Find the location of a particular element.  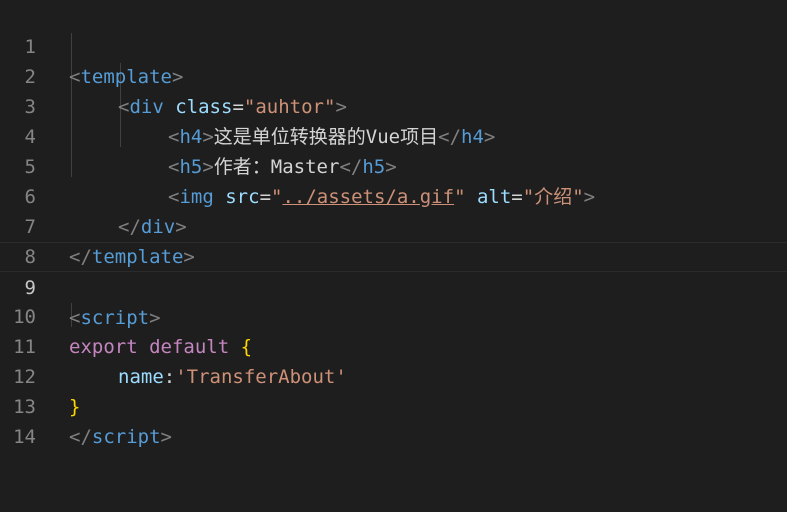

tag-name: script is located at coordinates (126, 437).